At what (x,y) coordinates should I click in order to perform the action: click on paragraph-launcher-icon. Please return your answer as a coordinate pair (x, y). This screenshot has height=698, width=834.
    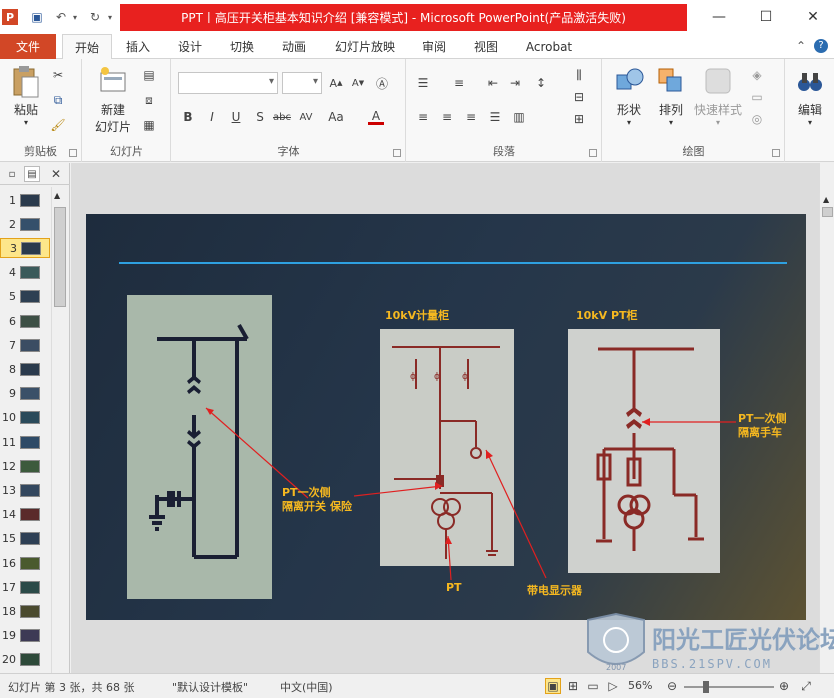
    Looking at the image, I should click on (593, 153).